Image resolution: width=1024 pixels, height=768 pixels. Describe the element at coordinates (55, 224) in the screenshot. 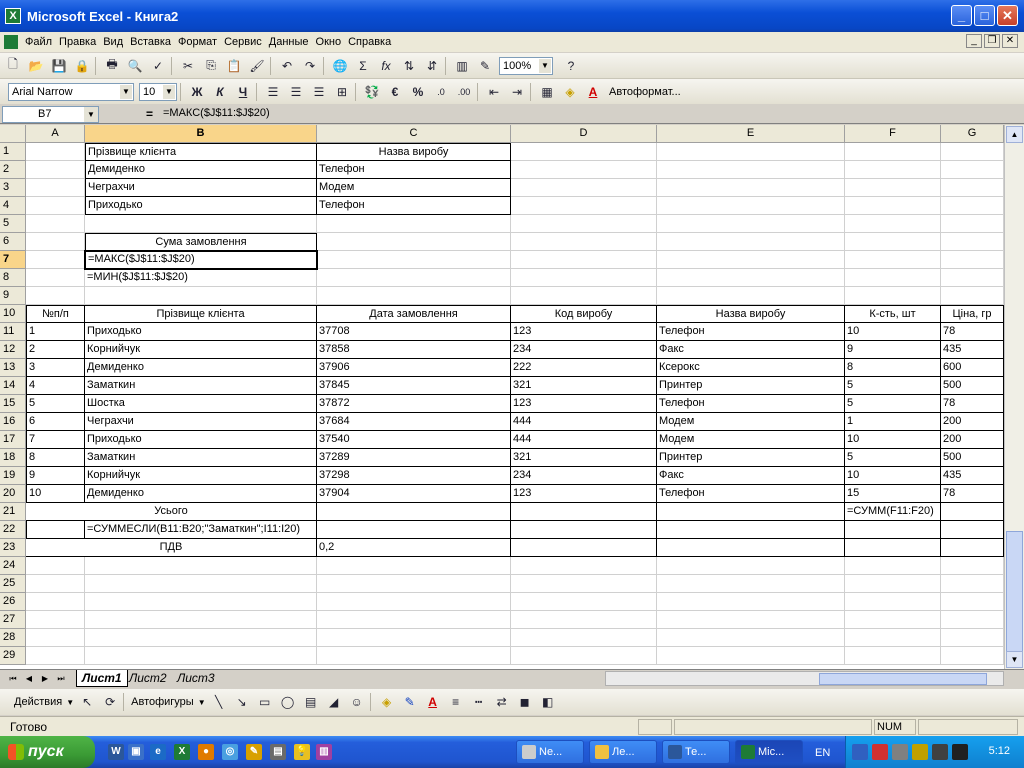

I see `cell-a5` at that location.